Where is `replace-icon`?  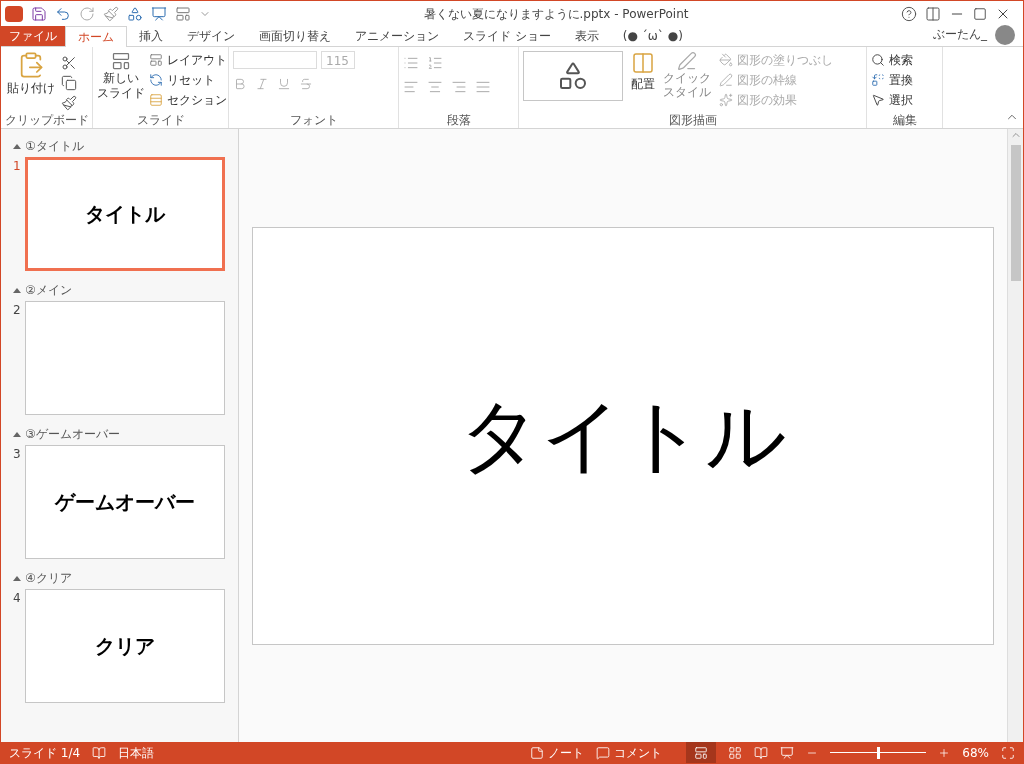 replace-icon is located at coordinates (878, 80).